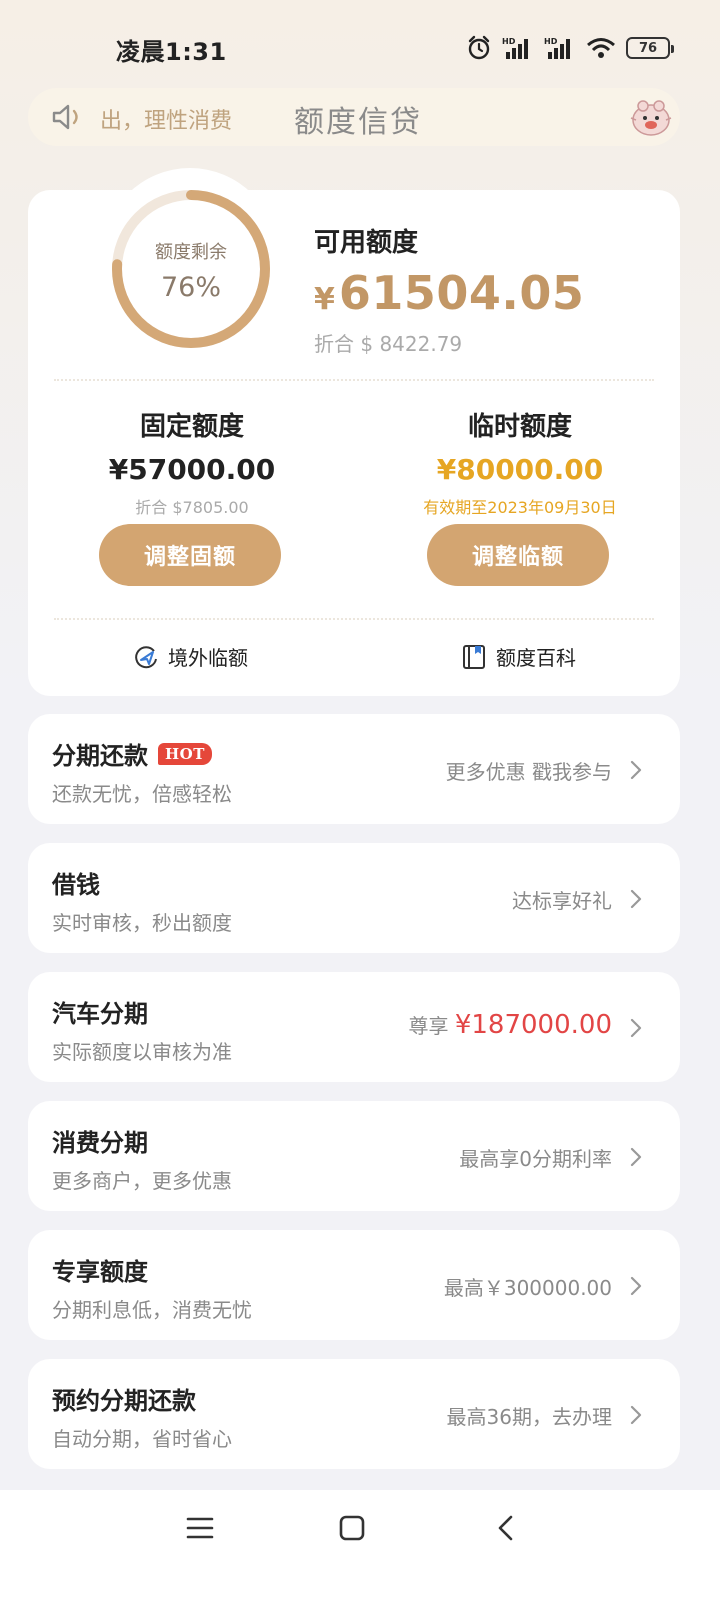 This screenshot has width=720, height=1600. Describe the element at coordinates (529, 1417) in the screenshot. I see `service-promo: 最高36期，去办理` at that location.